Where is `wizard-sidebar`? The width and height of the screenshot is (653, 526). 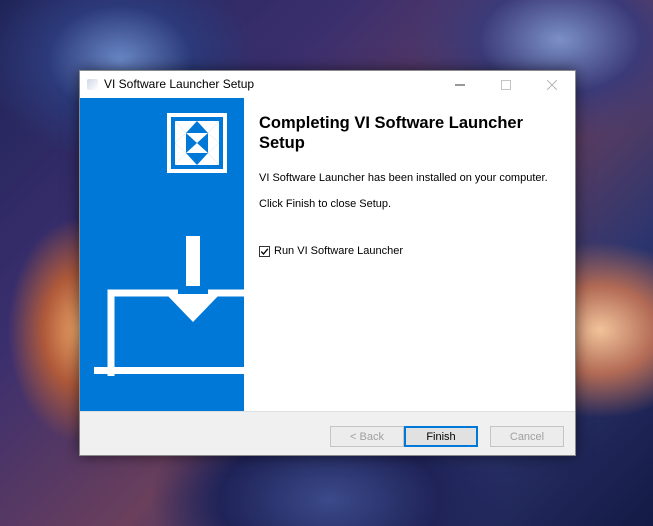 wizard-sidebar is located at coordinates (162, 254).